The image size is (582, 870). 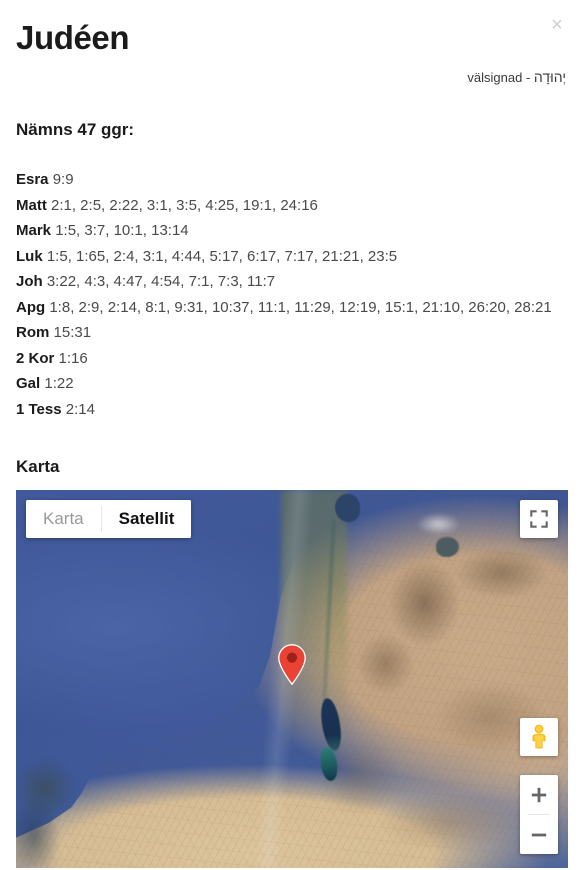 What do you see at coordinates (146, 519) in the screenshot?
I see `map-type-satellit-button: Satellit` at bounding box center [146, 519].